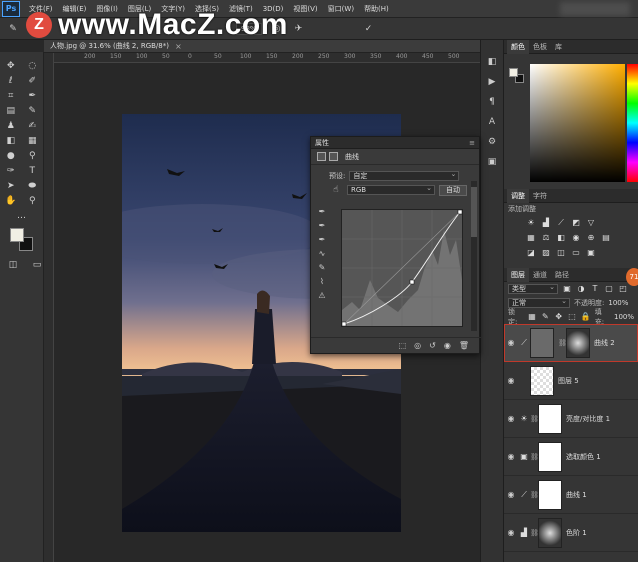 Image resolution: width=638 pixels, height=562 pixels. I want to click on curve-point-icon: ∿, so click(322, 256).